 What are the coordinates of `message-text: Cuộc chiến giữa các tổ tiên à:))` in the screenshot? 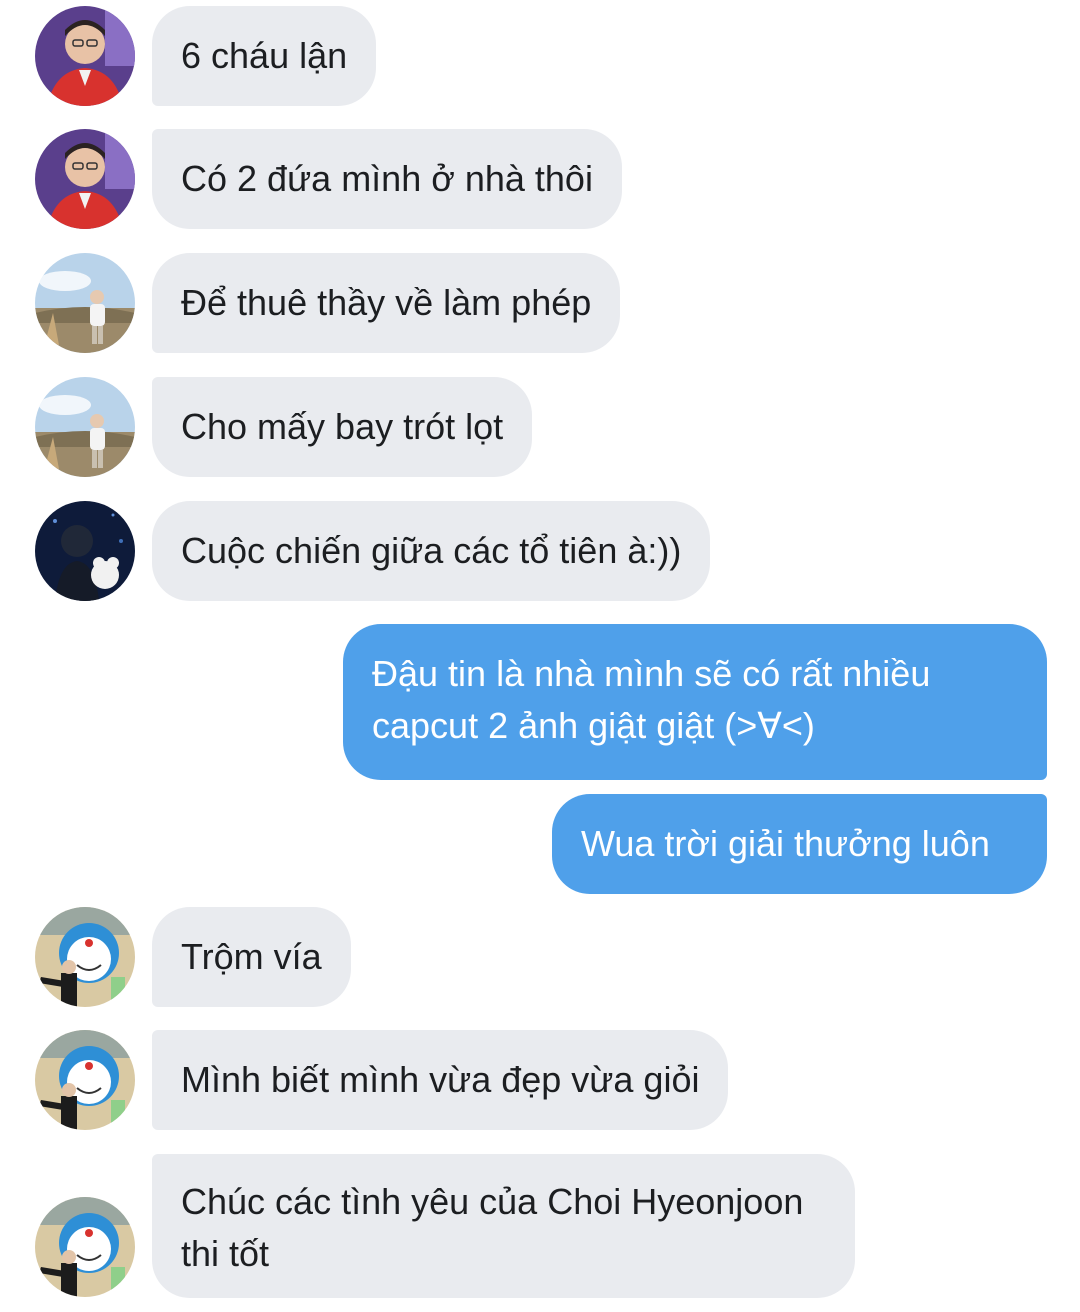 It's located at (431, 550).